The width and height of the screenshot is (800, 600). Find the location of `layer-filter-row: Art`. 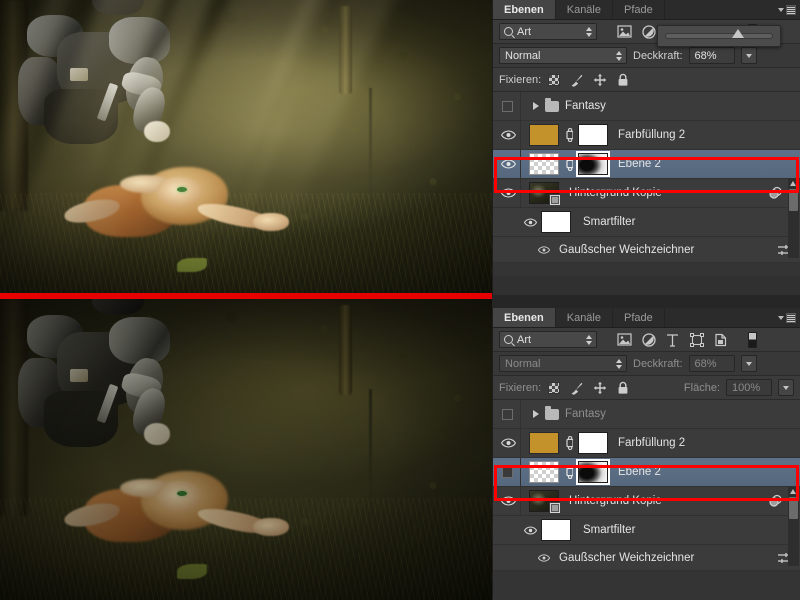

layer-filter-row: Art is located at coordinates (646, 340).